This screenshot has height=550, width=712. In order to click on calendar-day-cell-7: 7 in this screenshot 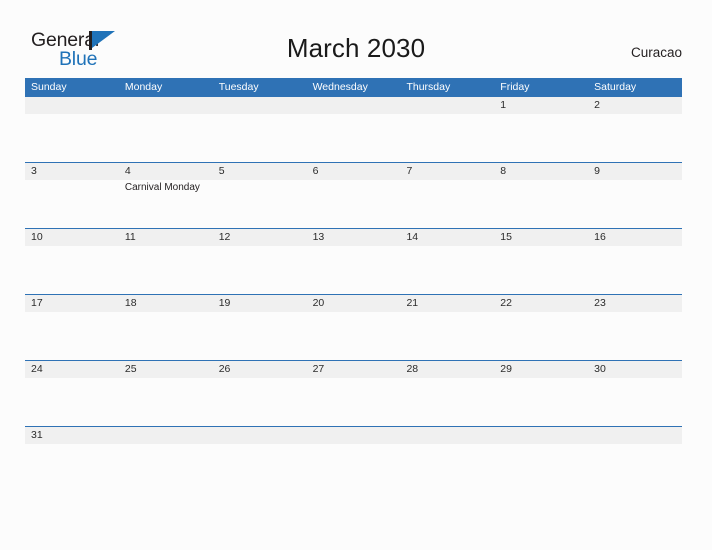, I will do `click(447, 195)`.